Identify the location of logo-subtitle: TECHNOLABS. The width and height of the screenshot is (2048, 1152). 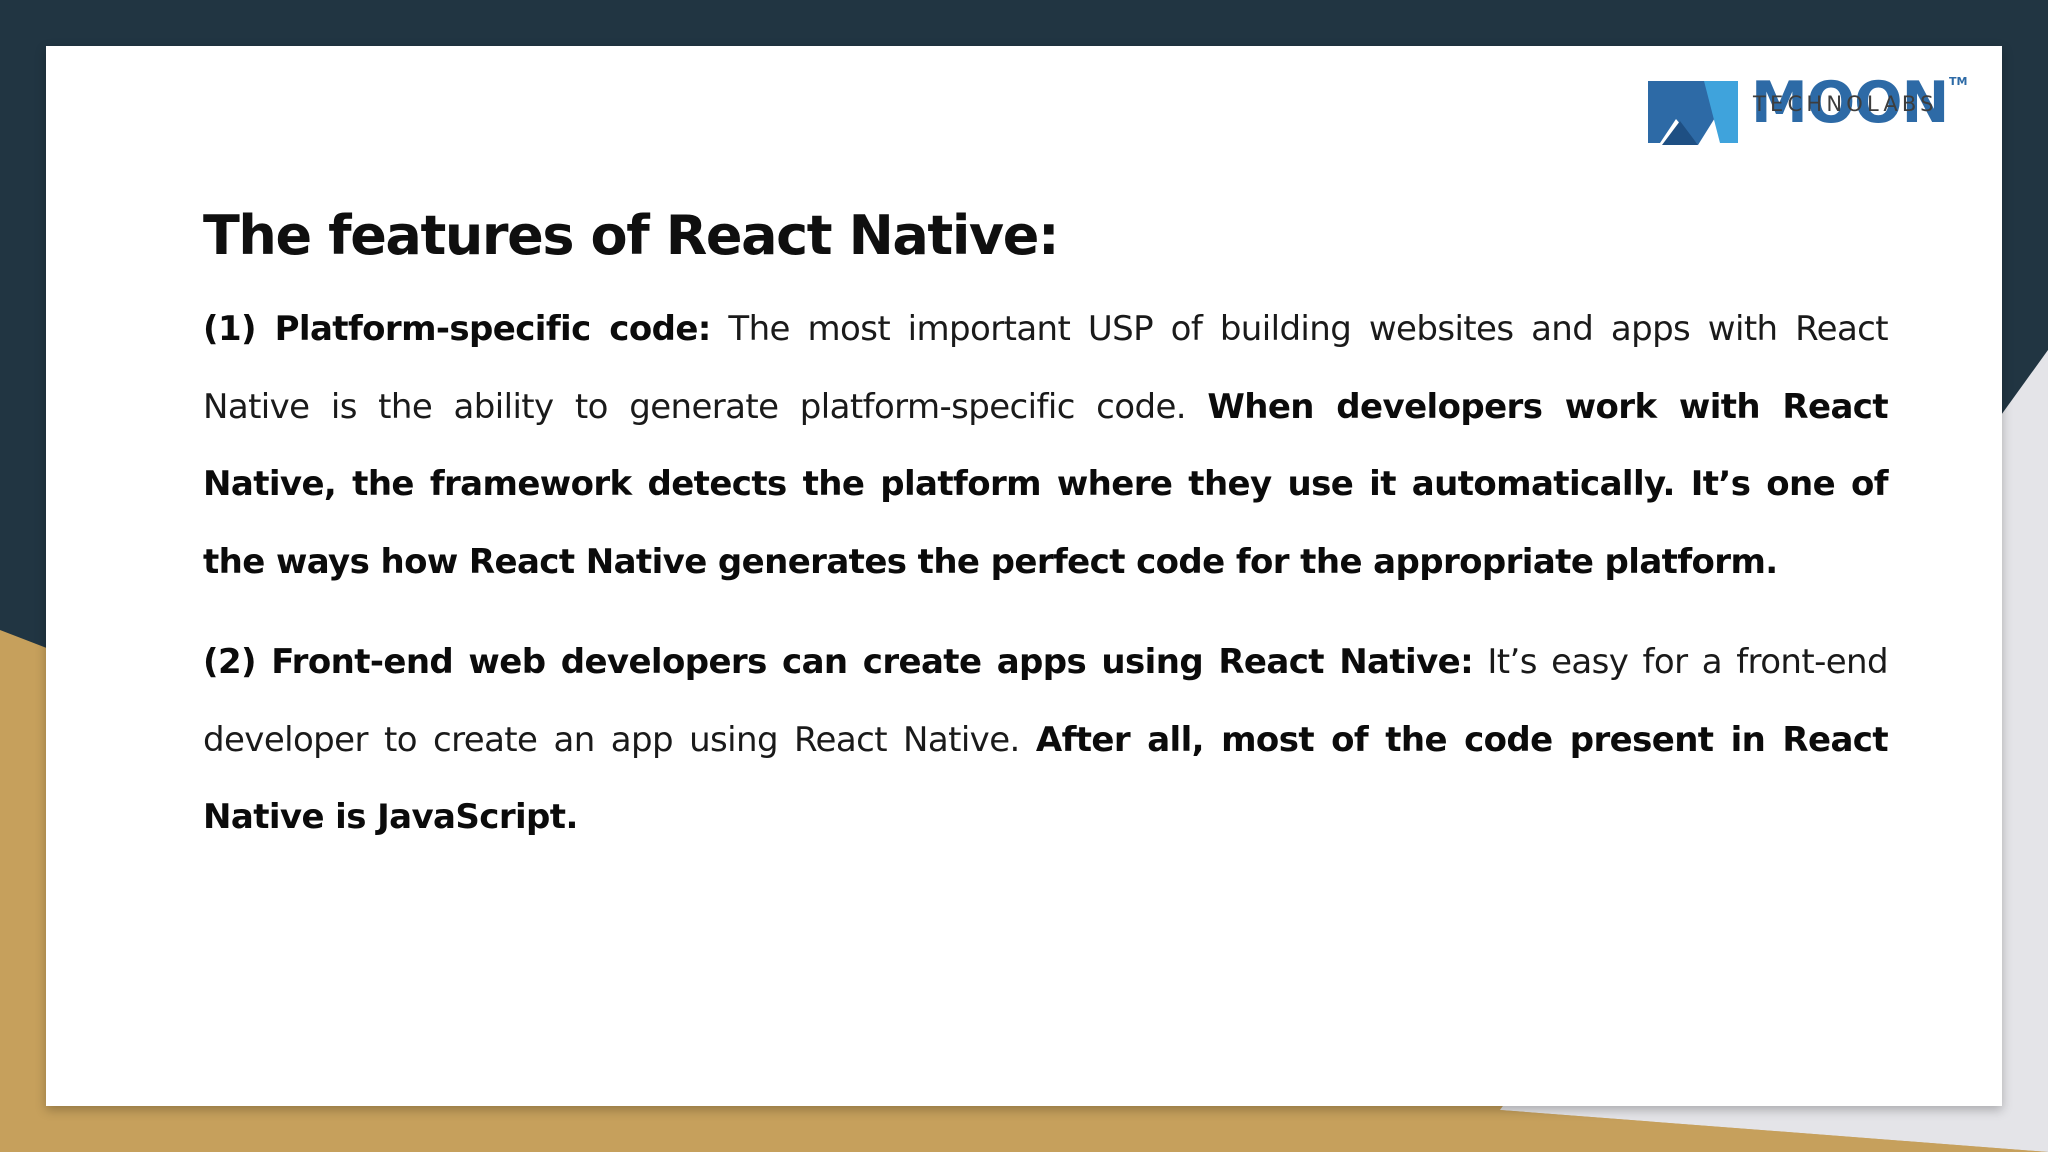
(1845, 104).